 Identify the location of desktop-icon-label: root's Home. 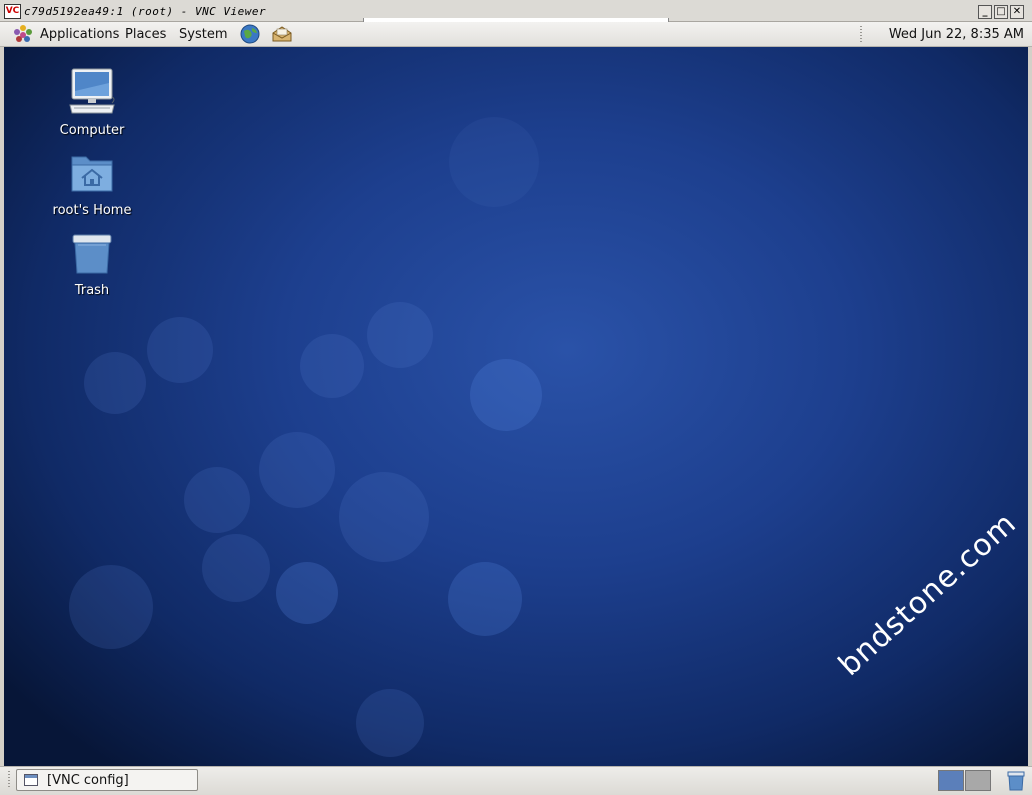
(92, 210).